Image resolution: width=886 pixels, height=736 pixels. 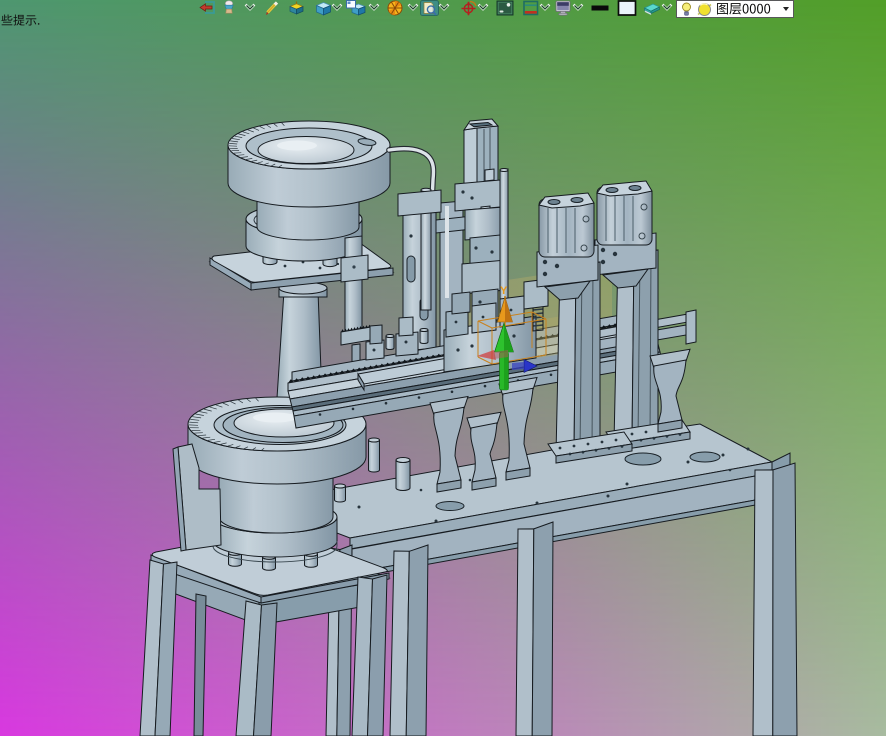 I want to click on scene-settings-icon, so click(x=505, y=8).